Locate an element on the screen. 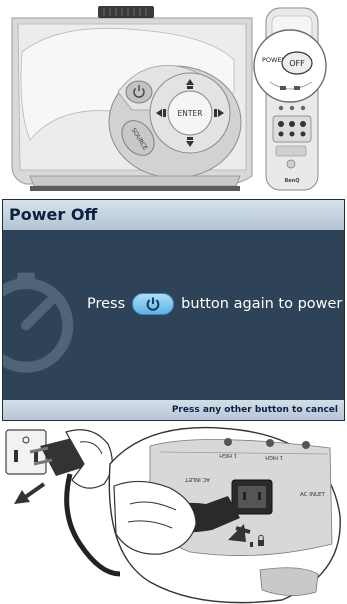 The image size is (347, 604). keystone-up-icon is located at coordinates (190, 87).